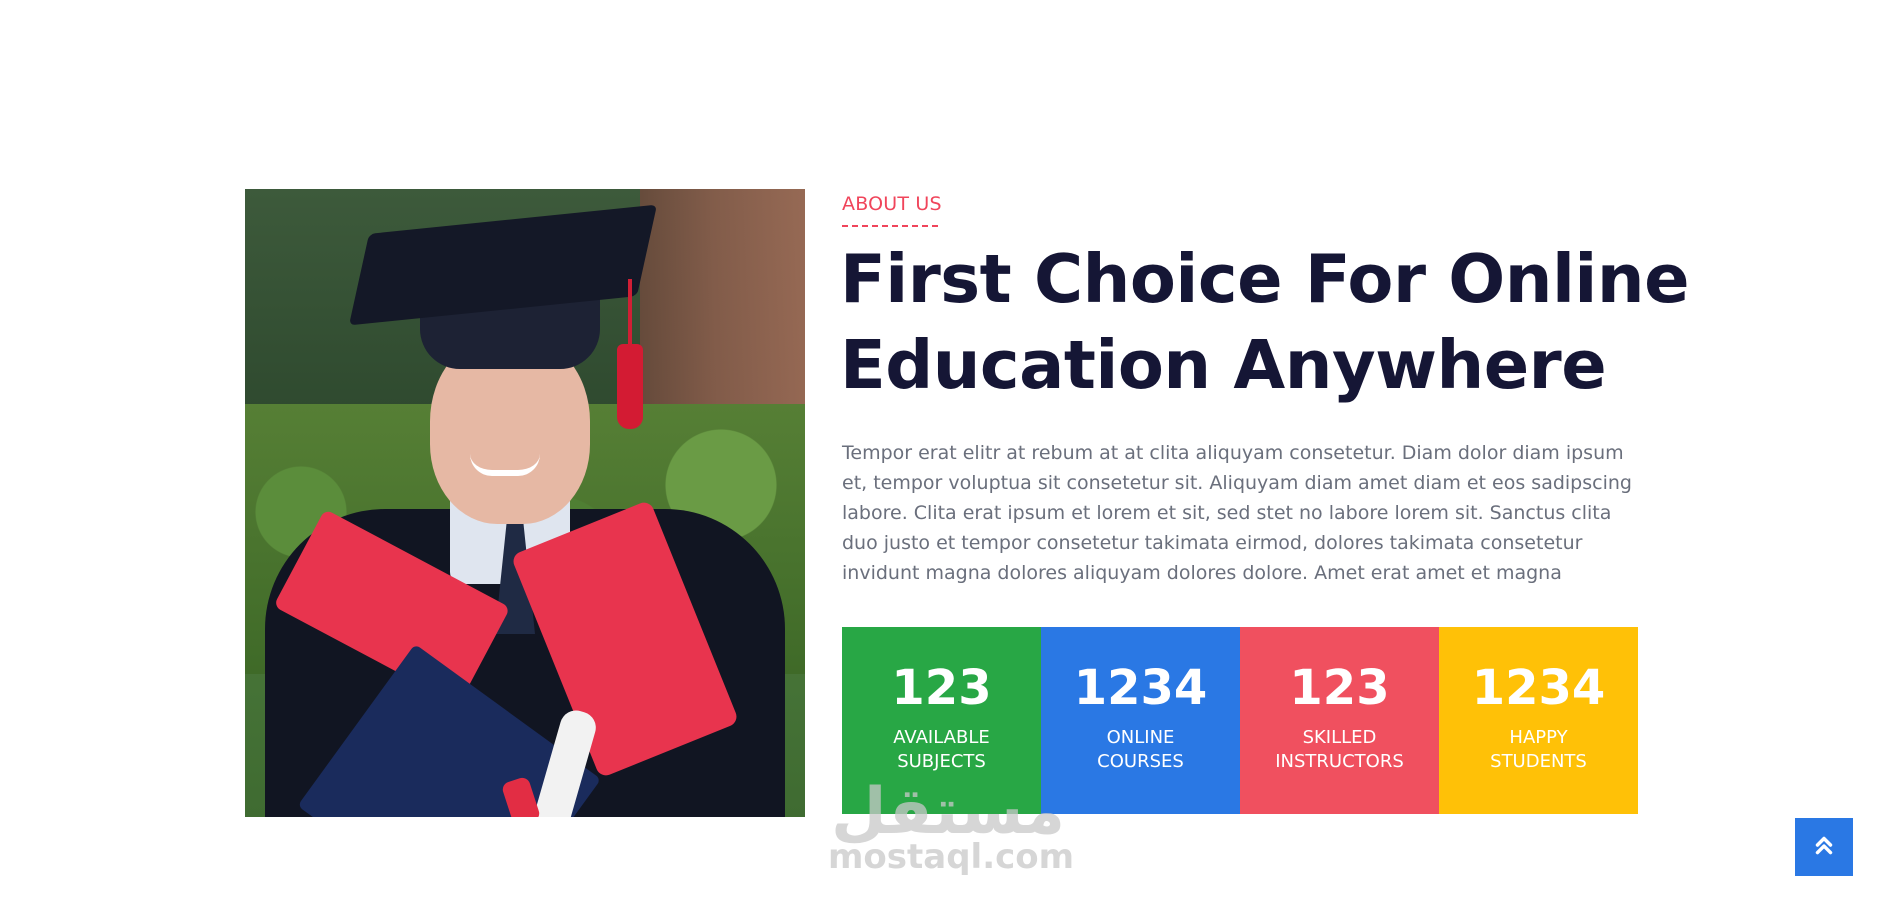  What do you see at coordinates (892, 204) in the screenshot?
I see `section-label: ABOUT US` at bounding box center [892, 204].